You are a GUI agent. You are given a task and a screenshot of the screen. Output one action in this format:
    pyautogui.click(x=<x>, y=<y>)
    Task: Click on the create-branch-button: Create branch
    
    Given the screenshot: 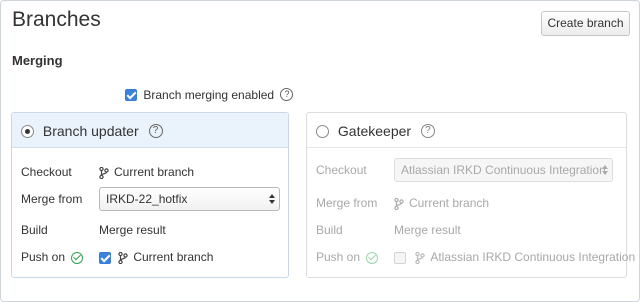 What is the action you would take?
    pyautogui.click(x=585, y=23)
    